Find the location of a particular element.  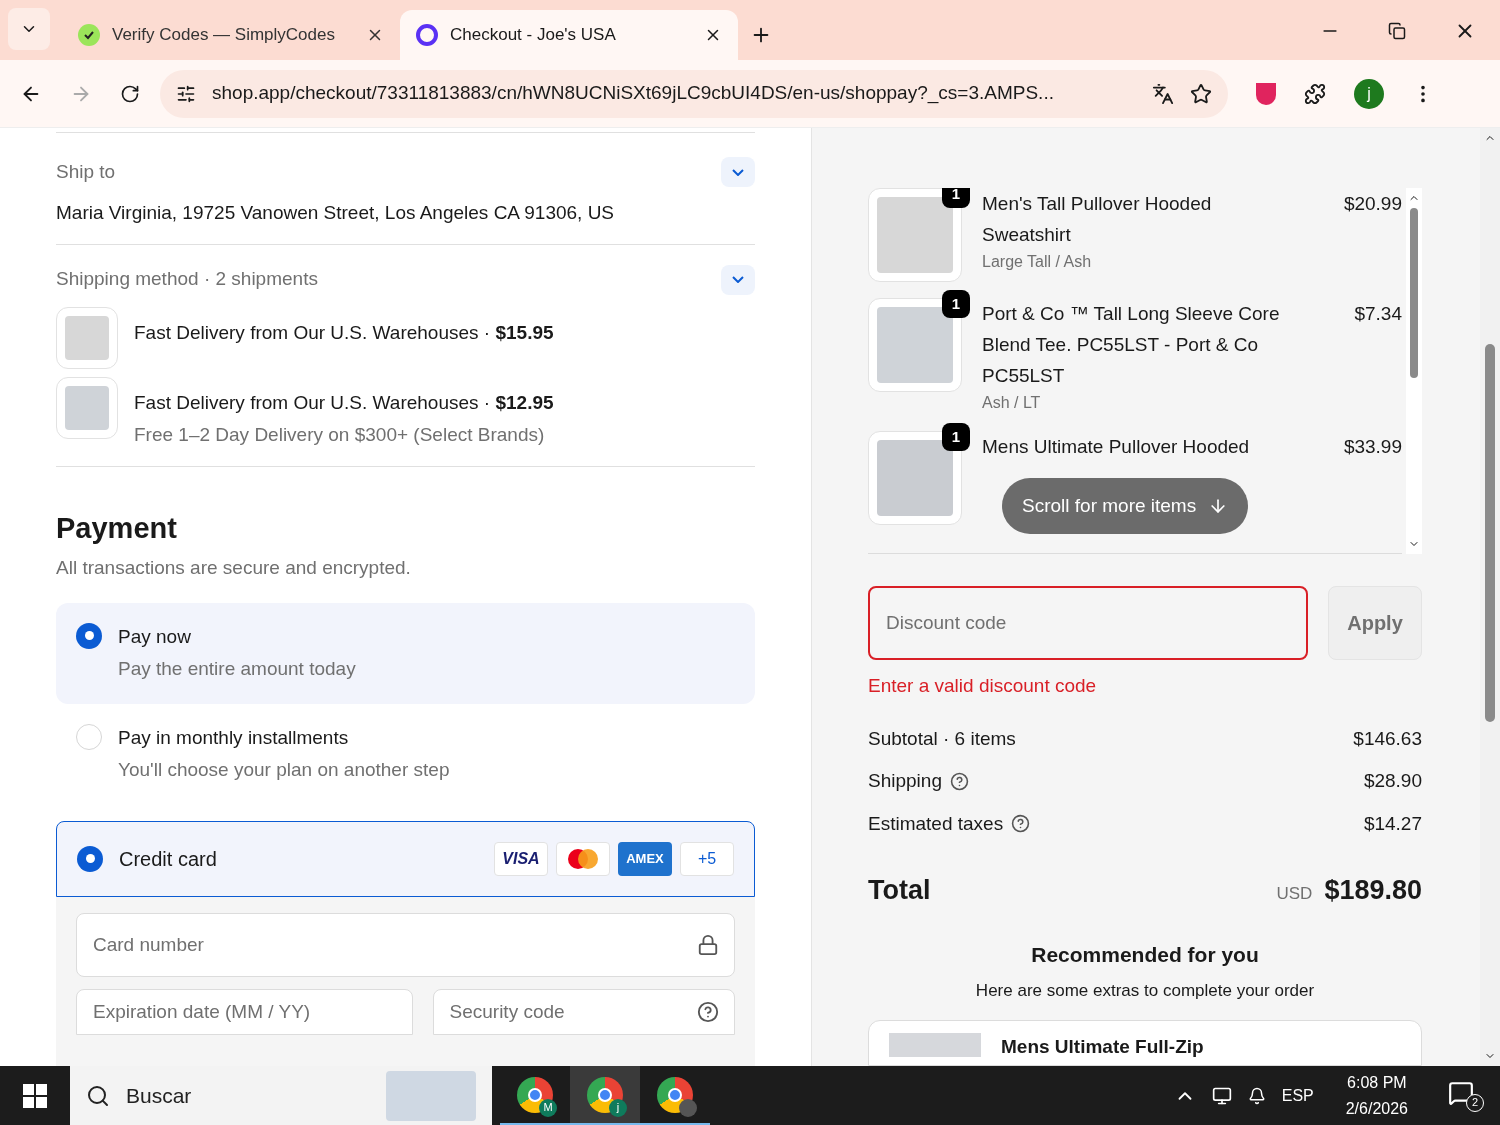

clock-date: 2/6/2026 is located at coordinates (1376, 1108).